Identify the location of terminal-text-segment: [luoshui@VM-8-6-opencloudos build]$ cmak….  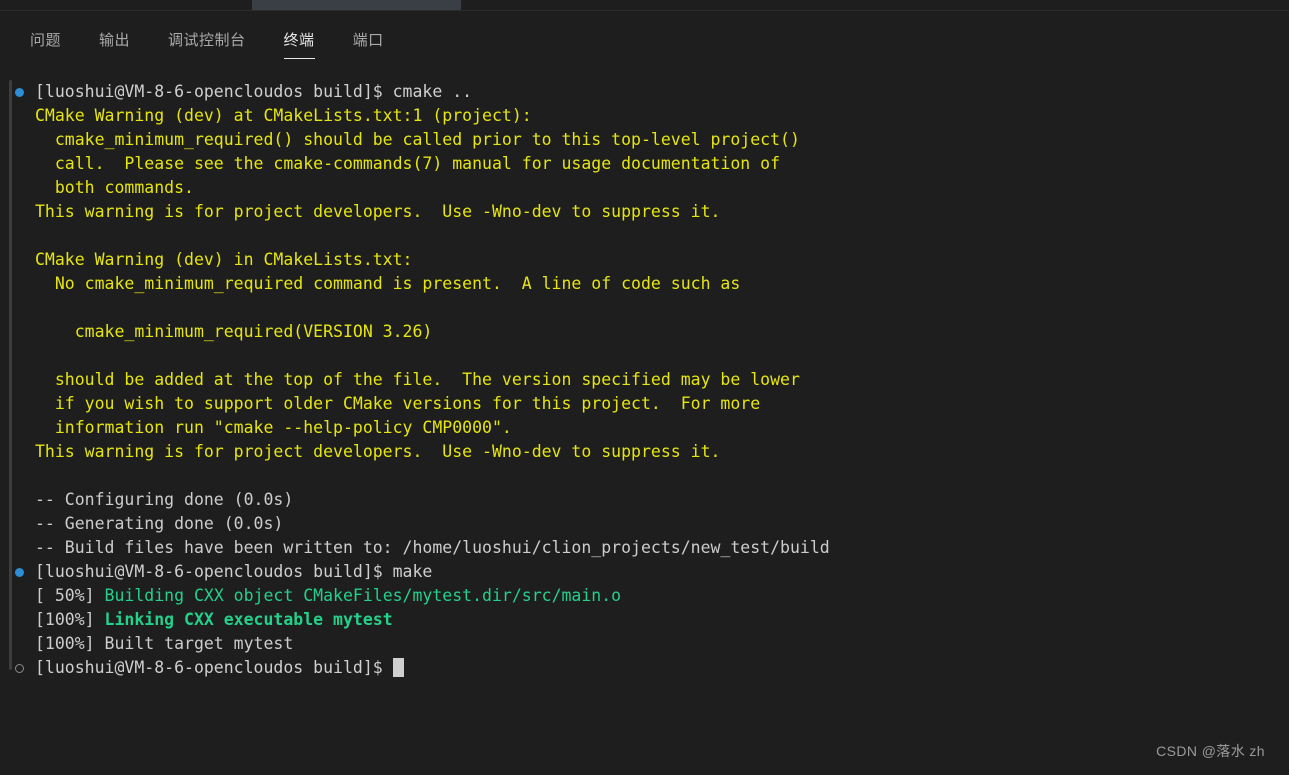
(254, 91).